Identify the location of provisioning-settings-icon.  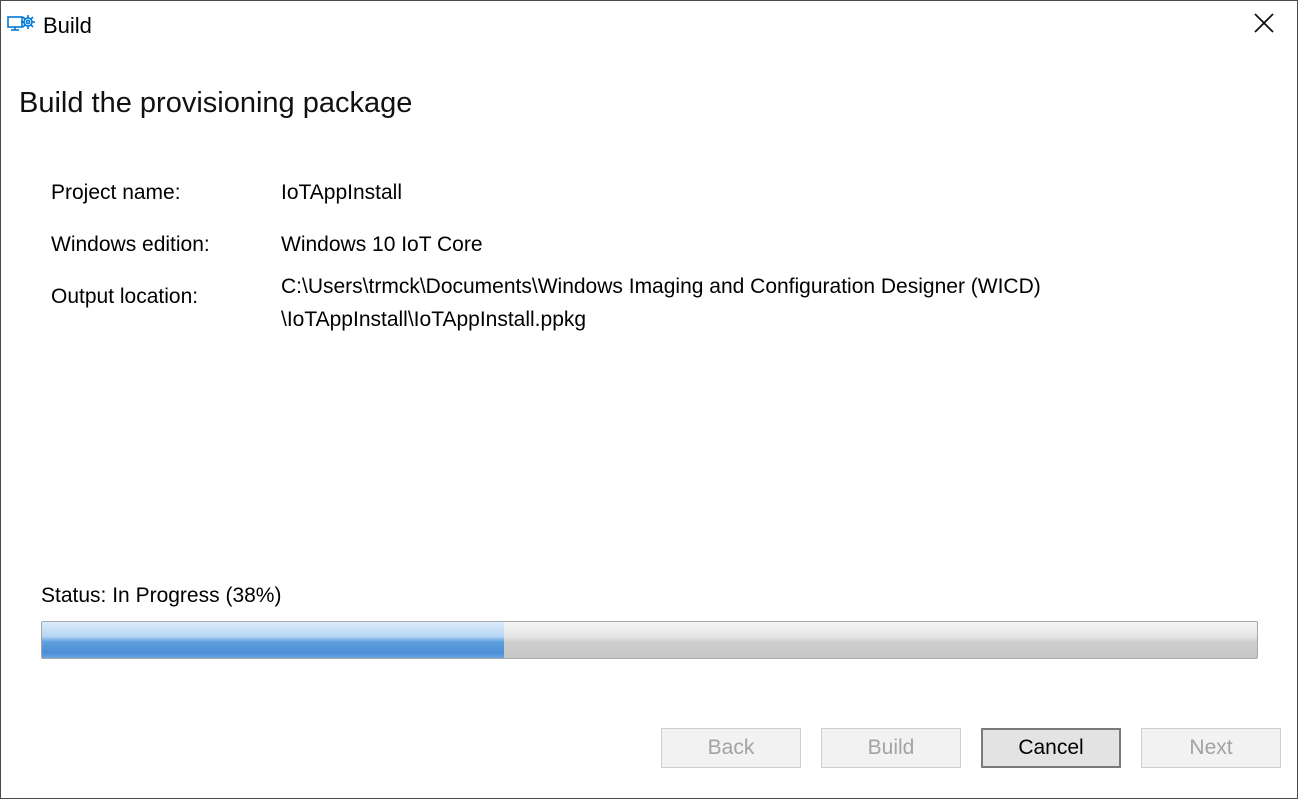
(22, 25).